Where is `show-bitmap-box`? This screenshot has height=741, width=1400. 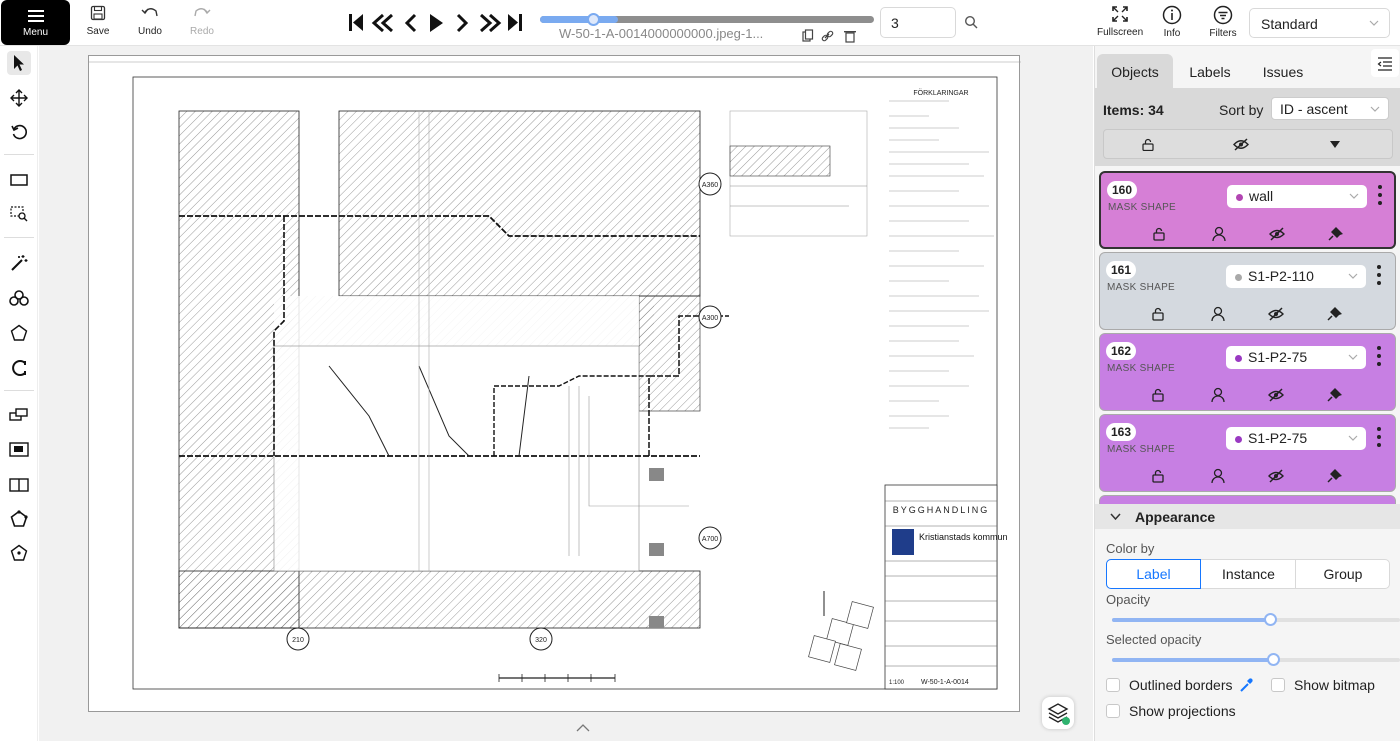
show-bitmap-box is located at coordinates (1278, 685).